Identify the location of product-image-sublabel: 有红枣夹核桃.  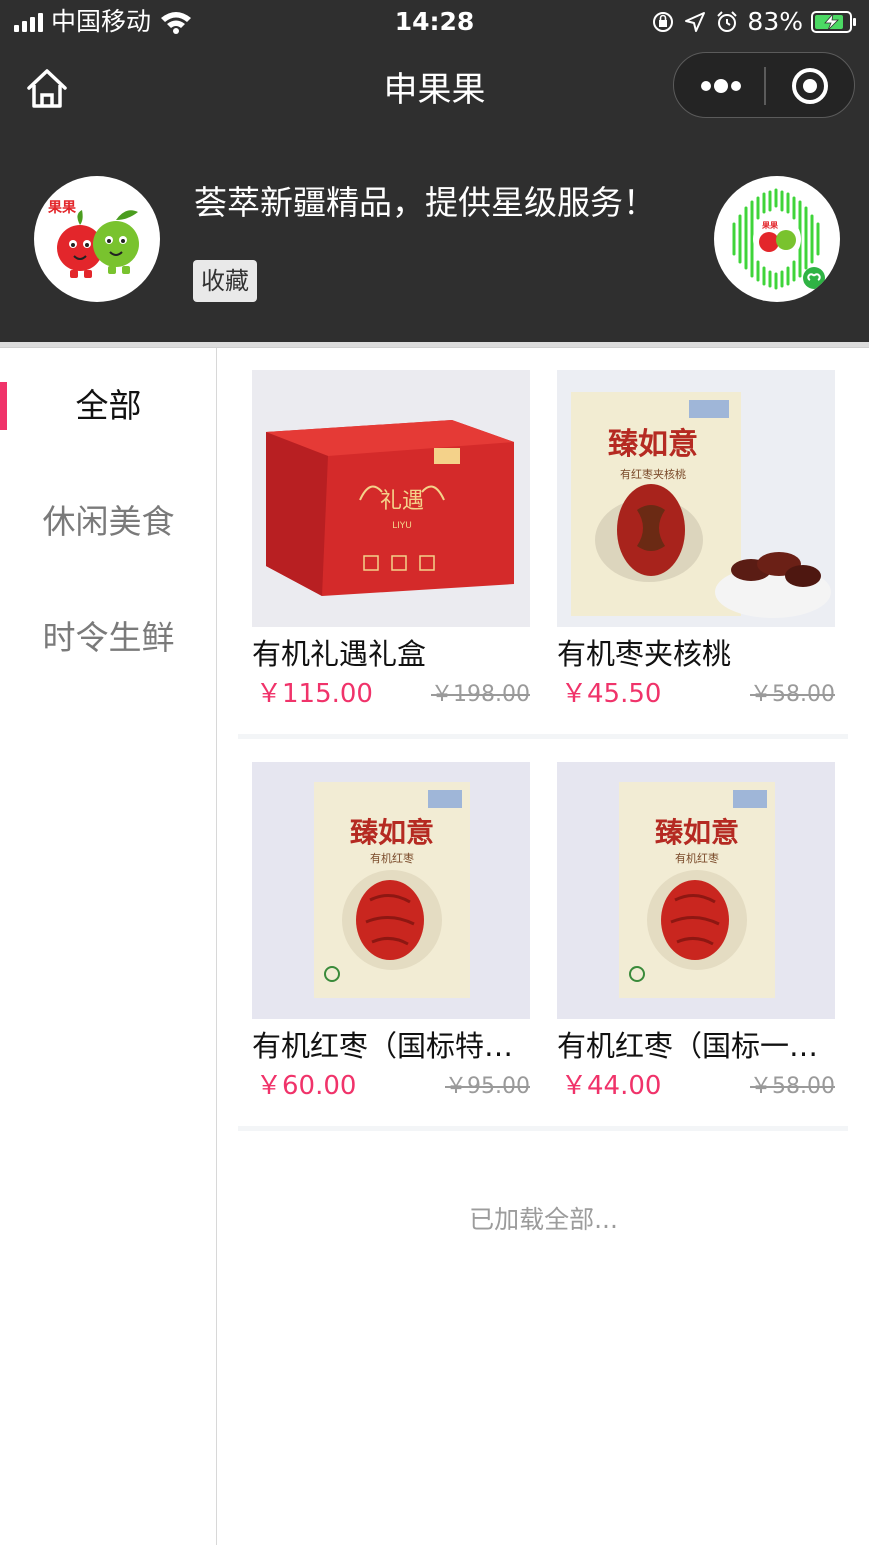
(653, 474).